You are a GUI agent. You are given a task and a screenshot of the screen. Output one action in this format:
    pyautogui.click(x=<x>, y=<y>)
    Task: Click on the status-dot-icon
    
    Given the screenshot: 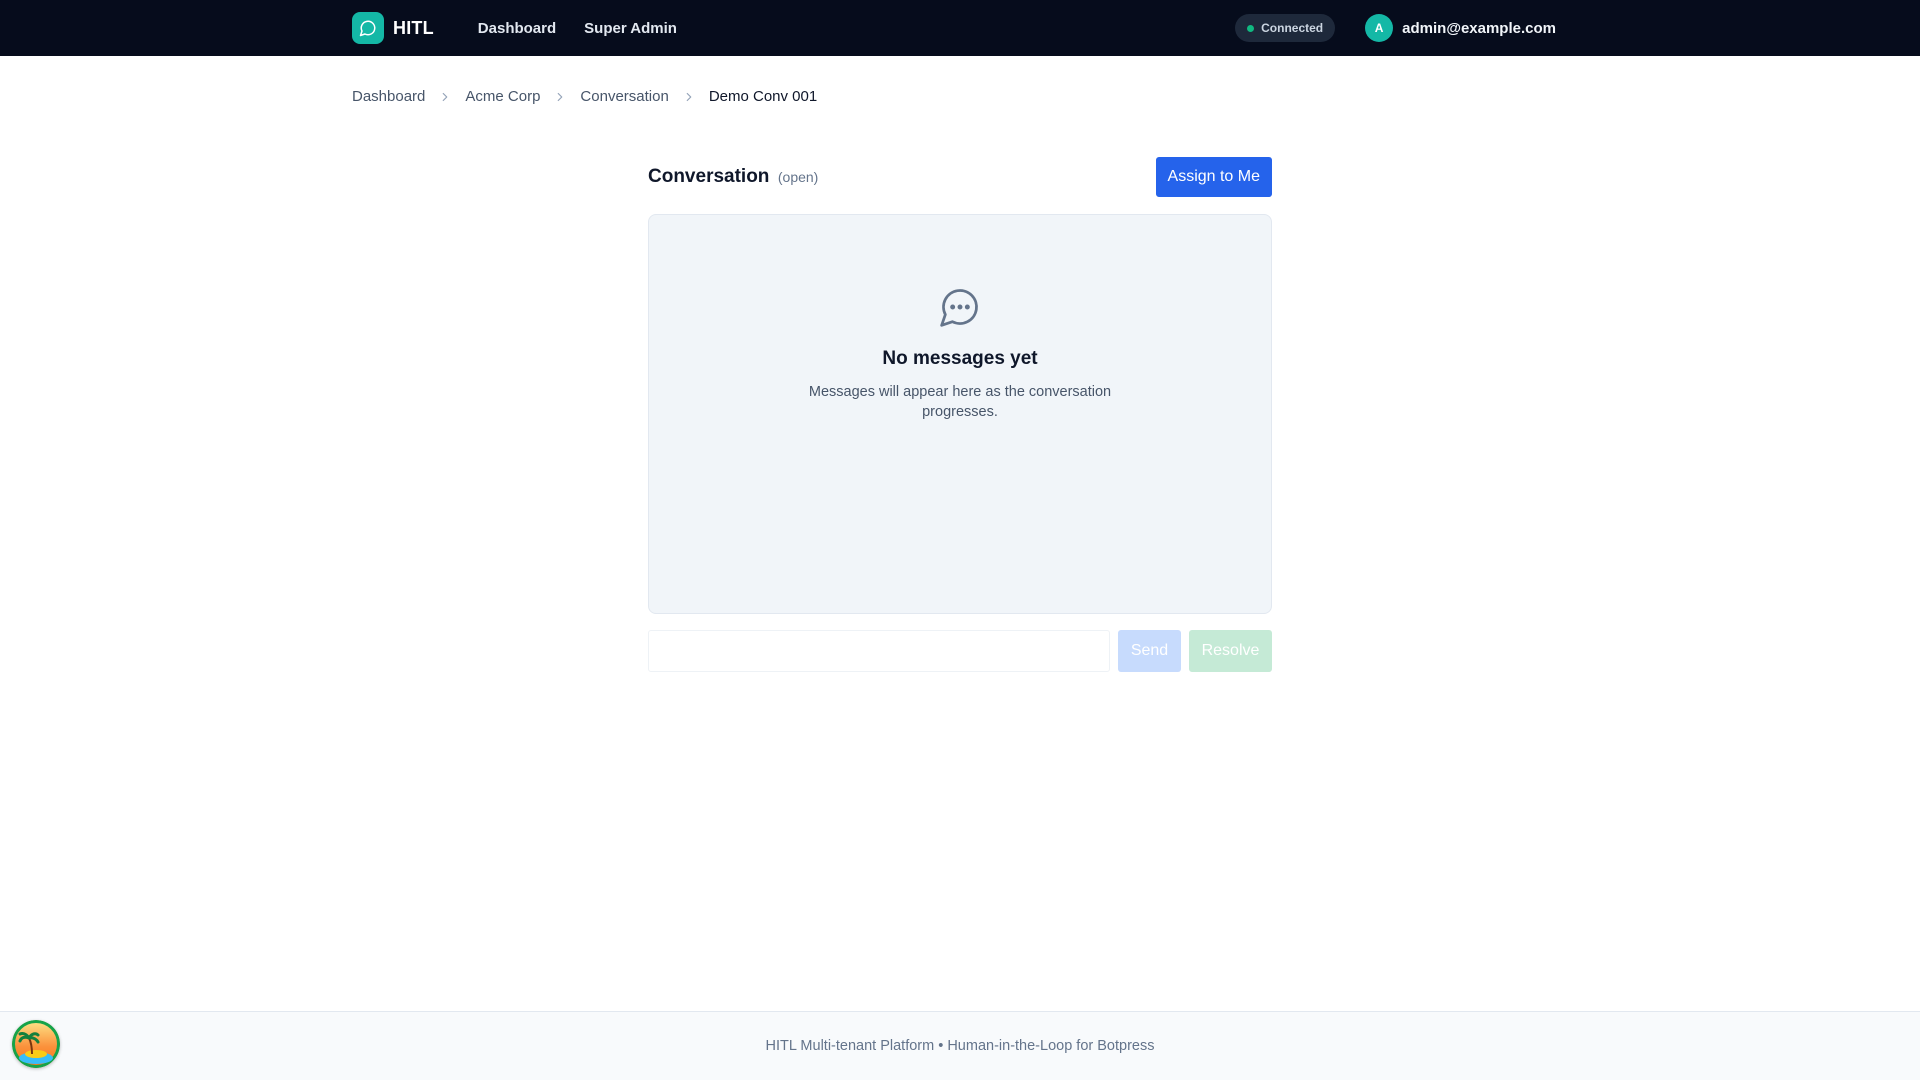 What is the action you would take?
    pyautogui.click(x=1251, y=28)
    